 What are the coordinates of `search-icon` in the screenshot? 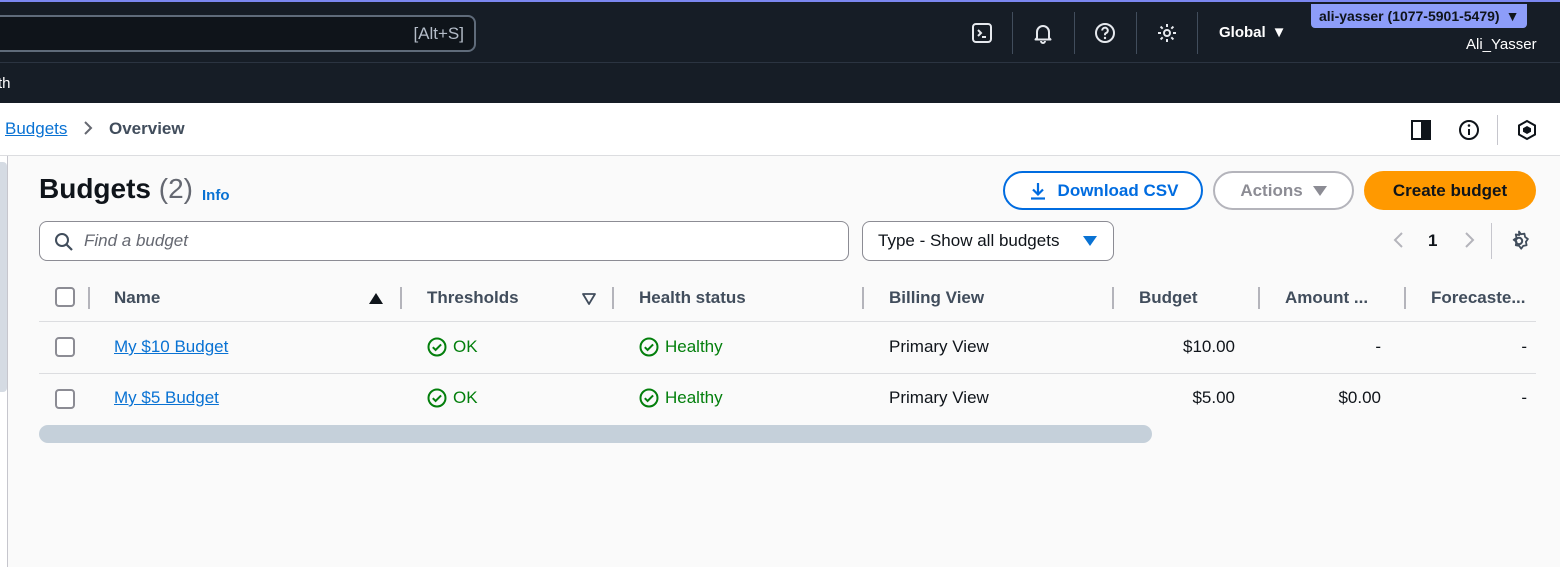 It's located at (64, 244).